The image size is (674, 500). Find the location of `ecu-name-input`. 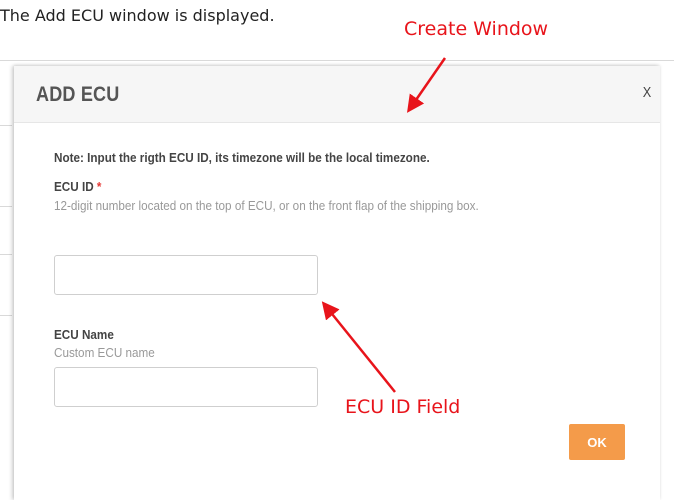

ecu-name-input is located at coordinates (186, 387).